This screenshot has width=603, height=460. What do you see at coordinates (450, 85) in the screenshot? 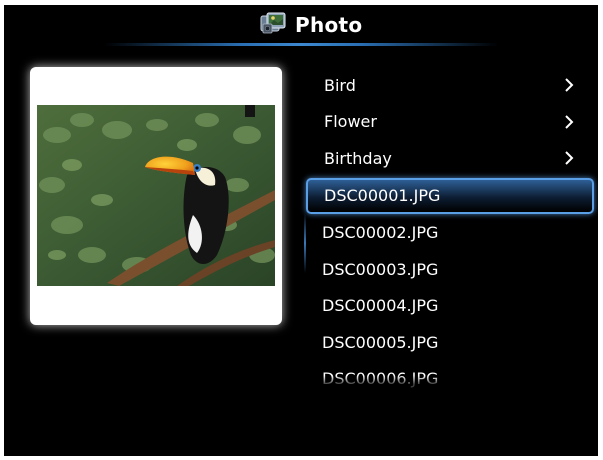
I see `folder-item-bird: Bird` at bounding box center [450, 85].